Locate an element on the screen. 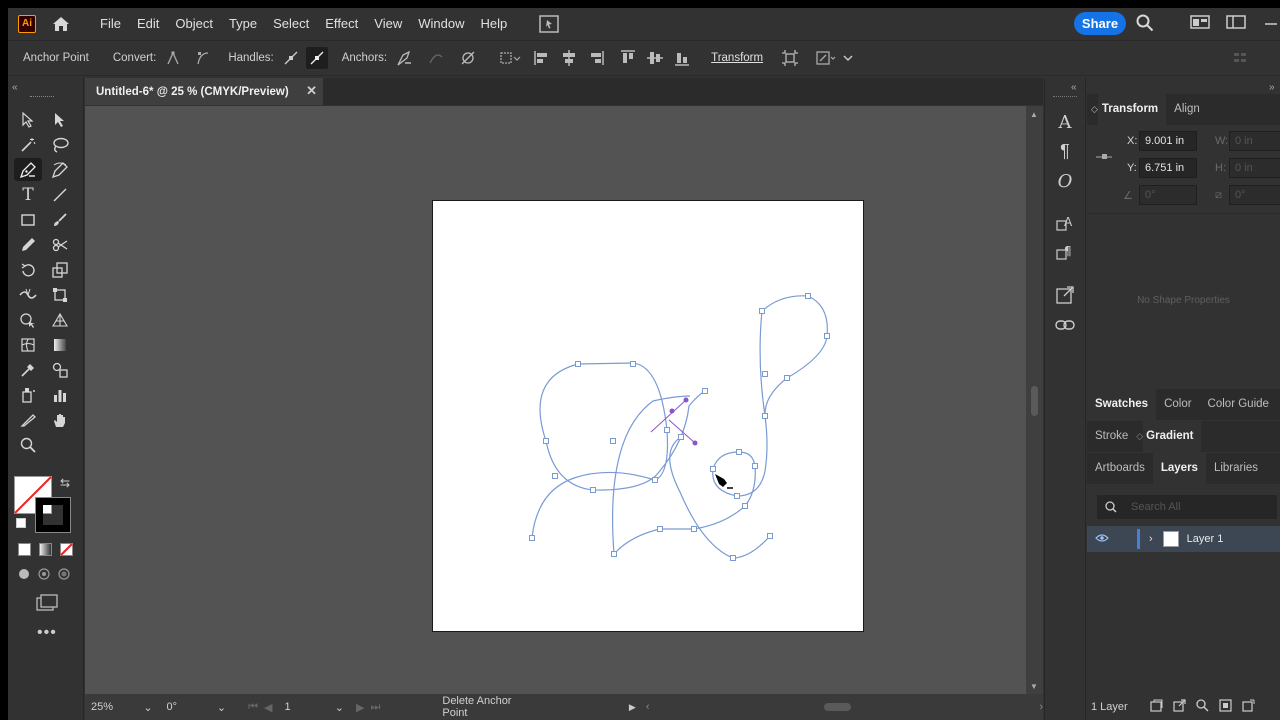  zoom-field: 25% ⌄ is located at coordinates (121, 707).